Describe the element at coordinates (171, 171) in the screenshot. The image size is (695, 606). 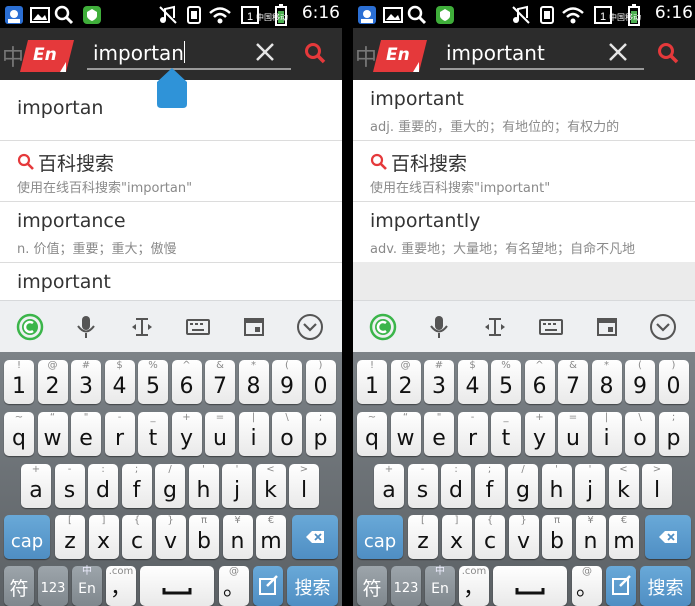
I see `suggestion-item: 百科搜索 使用在线百科搜索"importan"` at that location.